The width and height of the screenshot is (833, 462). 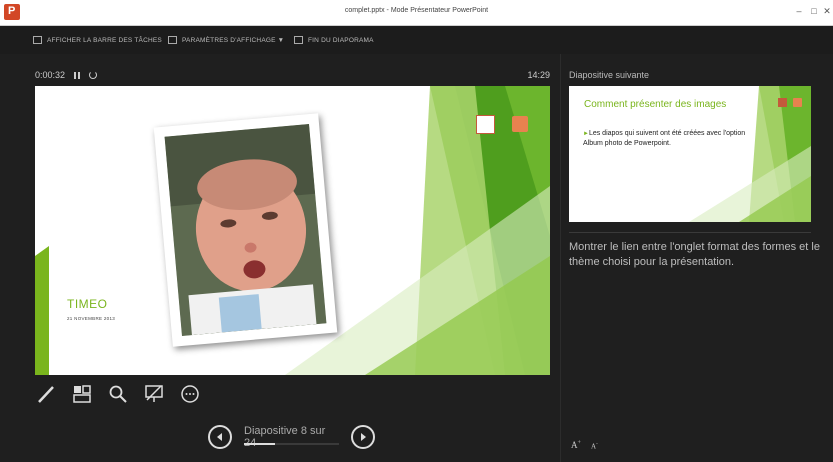 I want to click on show-taskbar-label: AFFICHER LA BARRE DES TÂCHES, so click(x=104, y=40).